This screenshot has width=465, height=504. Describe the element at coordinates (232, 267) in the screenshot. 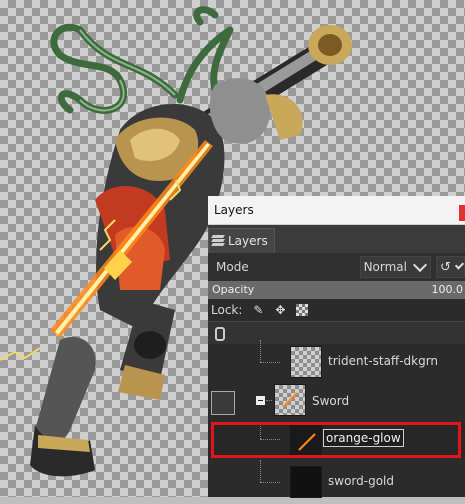

I see `mode-label: Mode` at that location.